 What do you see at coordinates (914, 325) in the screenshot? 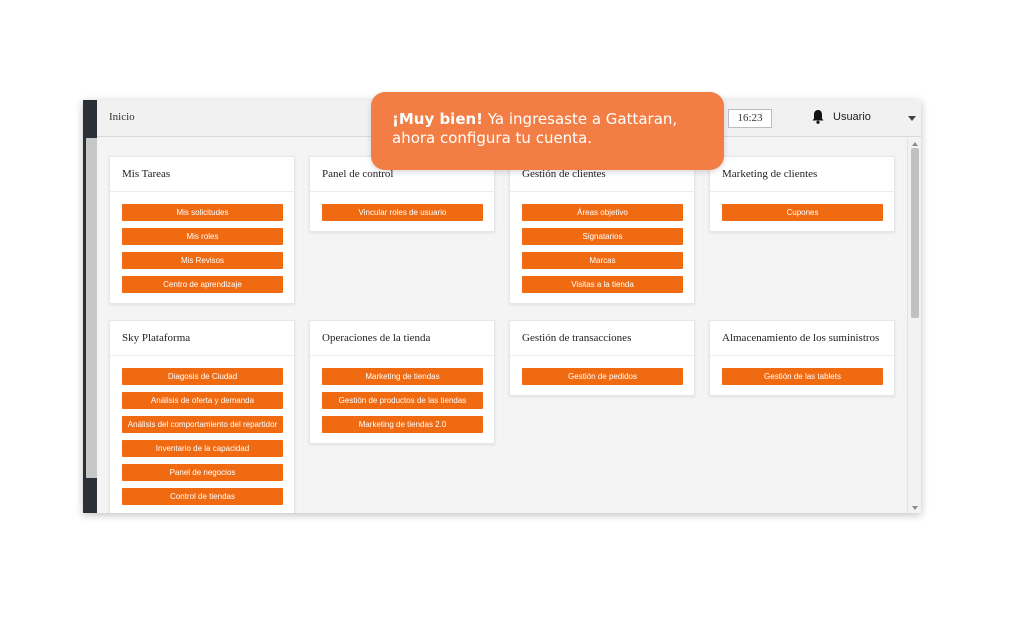
I see `vertical-scrollbar` at bounding box center [914, 325].